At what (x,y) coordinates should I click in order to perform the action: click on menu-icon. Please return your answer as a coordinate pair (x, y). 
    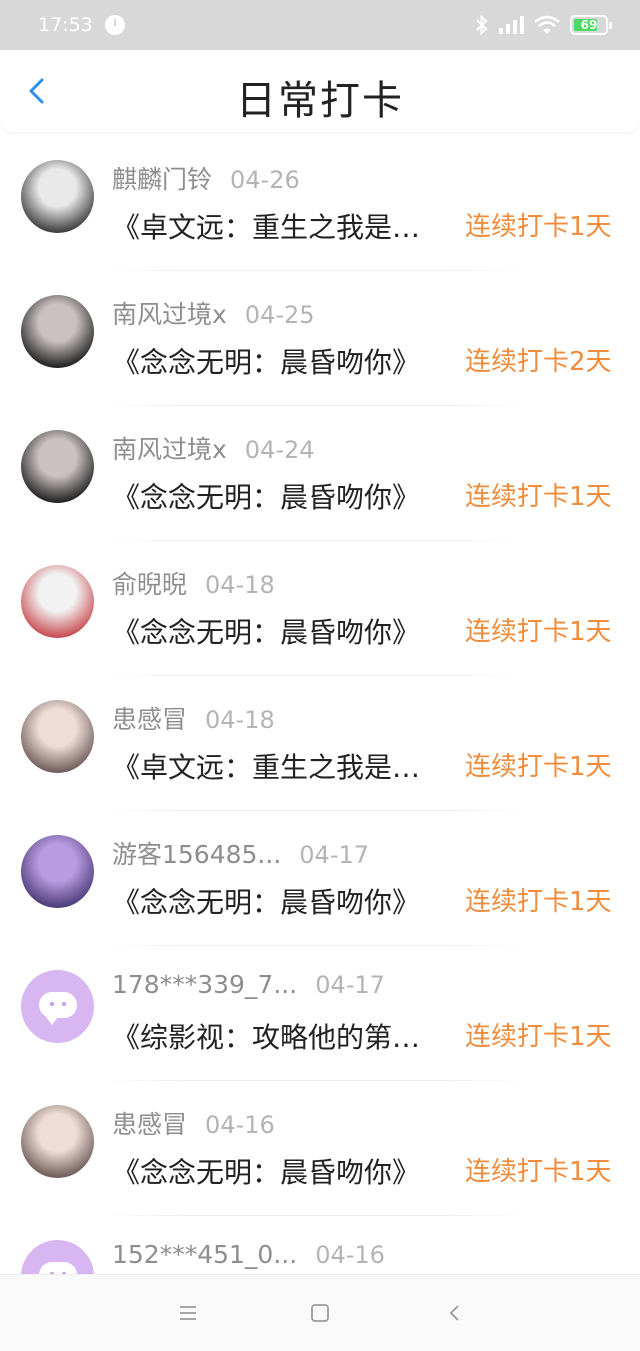
    Looking at the image, I should click on (188, 1313).